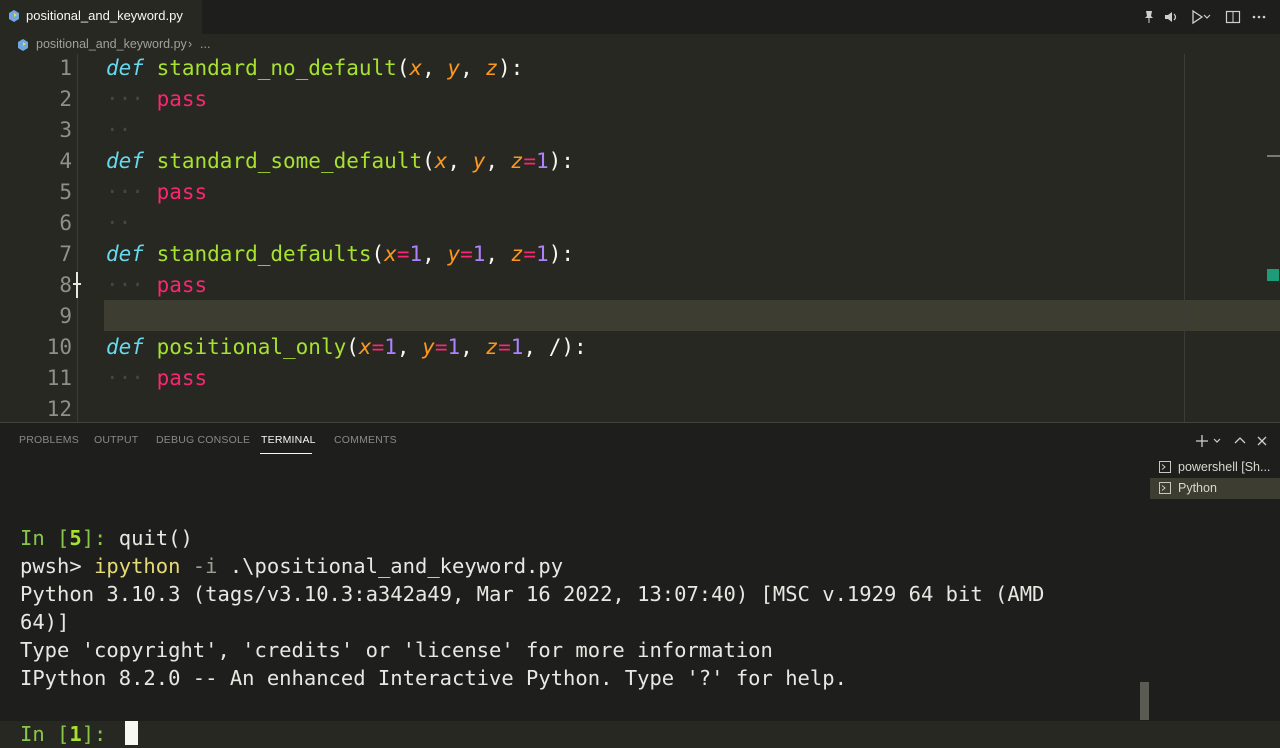 The height and width of the screenshot is (748, 1280). Describe the element at coordinates (65, 161) in the screenshot. I see `line-number: 4` at that location.